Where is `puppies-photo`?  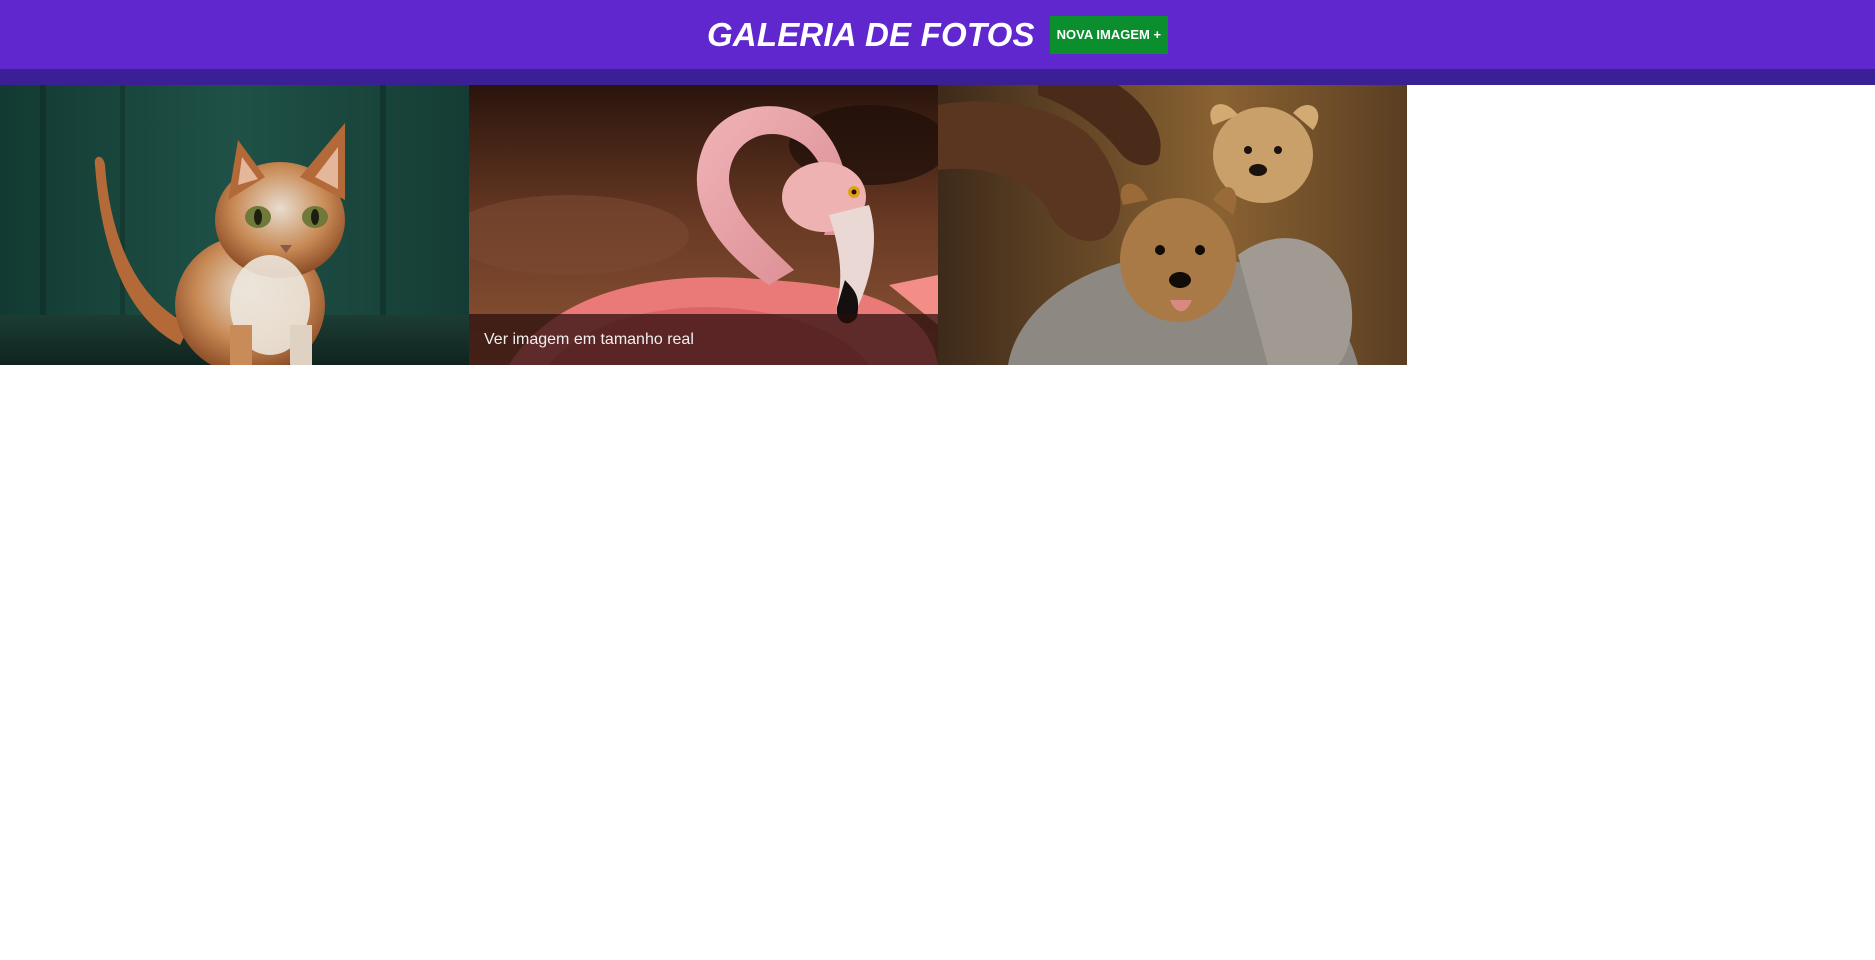
puppies-photo is located at coordinates (1172, 225).